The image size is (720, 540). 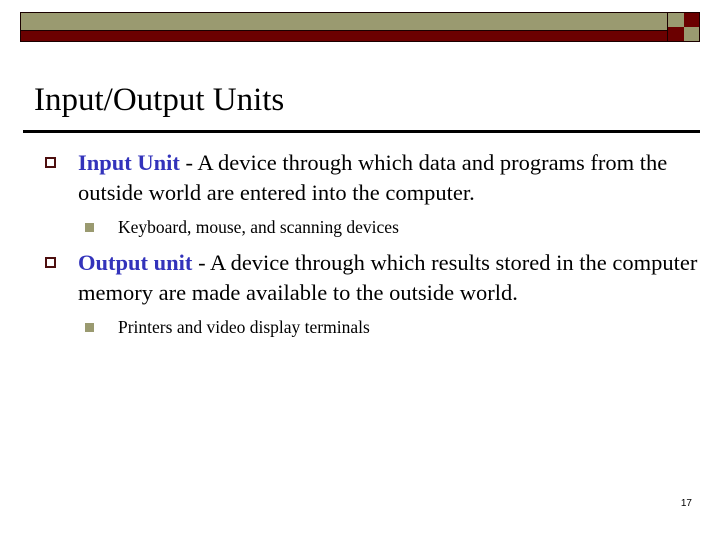 I want to click on banner-check-bottom-left, so click(x=676, y=34).